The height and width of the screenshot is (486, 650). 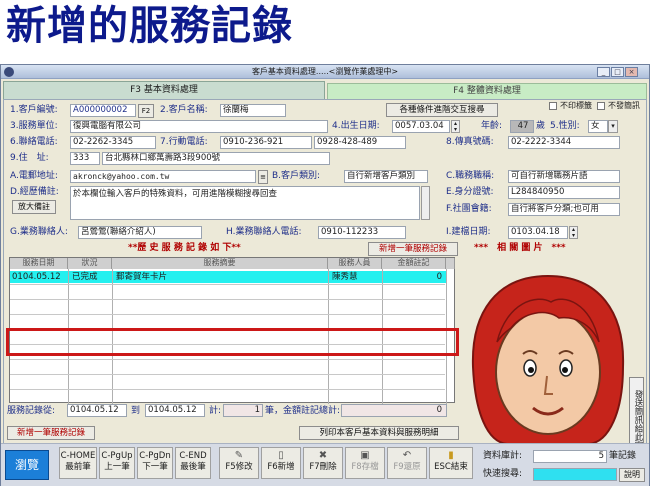 I want to click on notes-scrollbar, so click(x=425, y=203).